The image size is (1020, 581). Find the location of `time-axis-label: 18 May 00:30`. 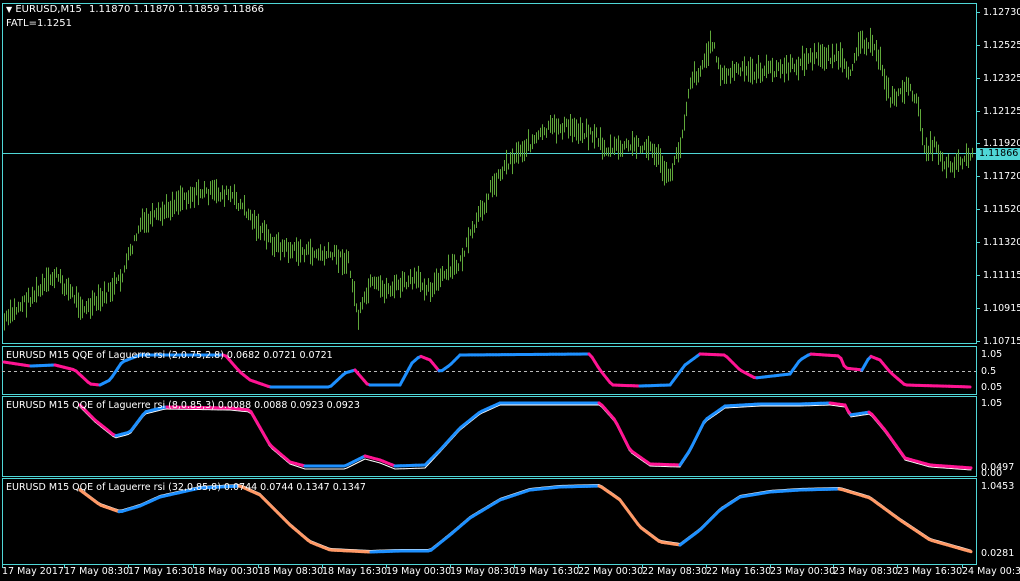

time-axis-label: 18 May 00:30 is located at coordinates (226, 571).